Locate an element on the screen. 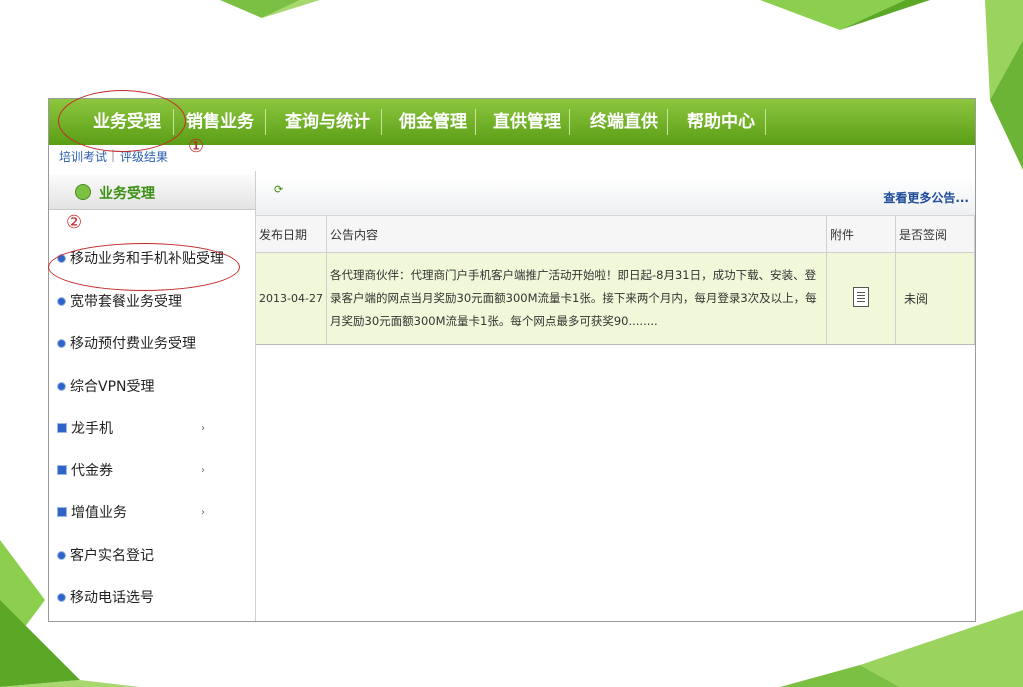 The width and height of the screenshot is (1023, 687). sidebar-item-dragon-phone: 龙手机 is located at coordinates (85, 429).